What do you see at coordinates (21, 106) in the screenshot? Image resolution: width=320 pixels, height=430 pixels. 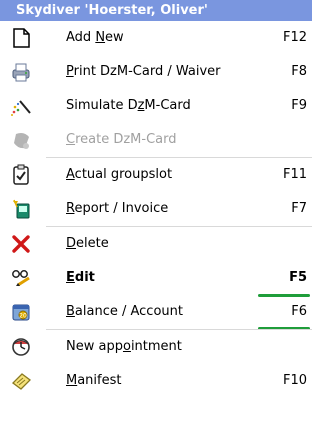 I see `magic-wand-icon` at bounding box center [21, 106].